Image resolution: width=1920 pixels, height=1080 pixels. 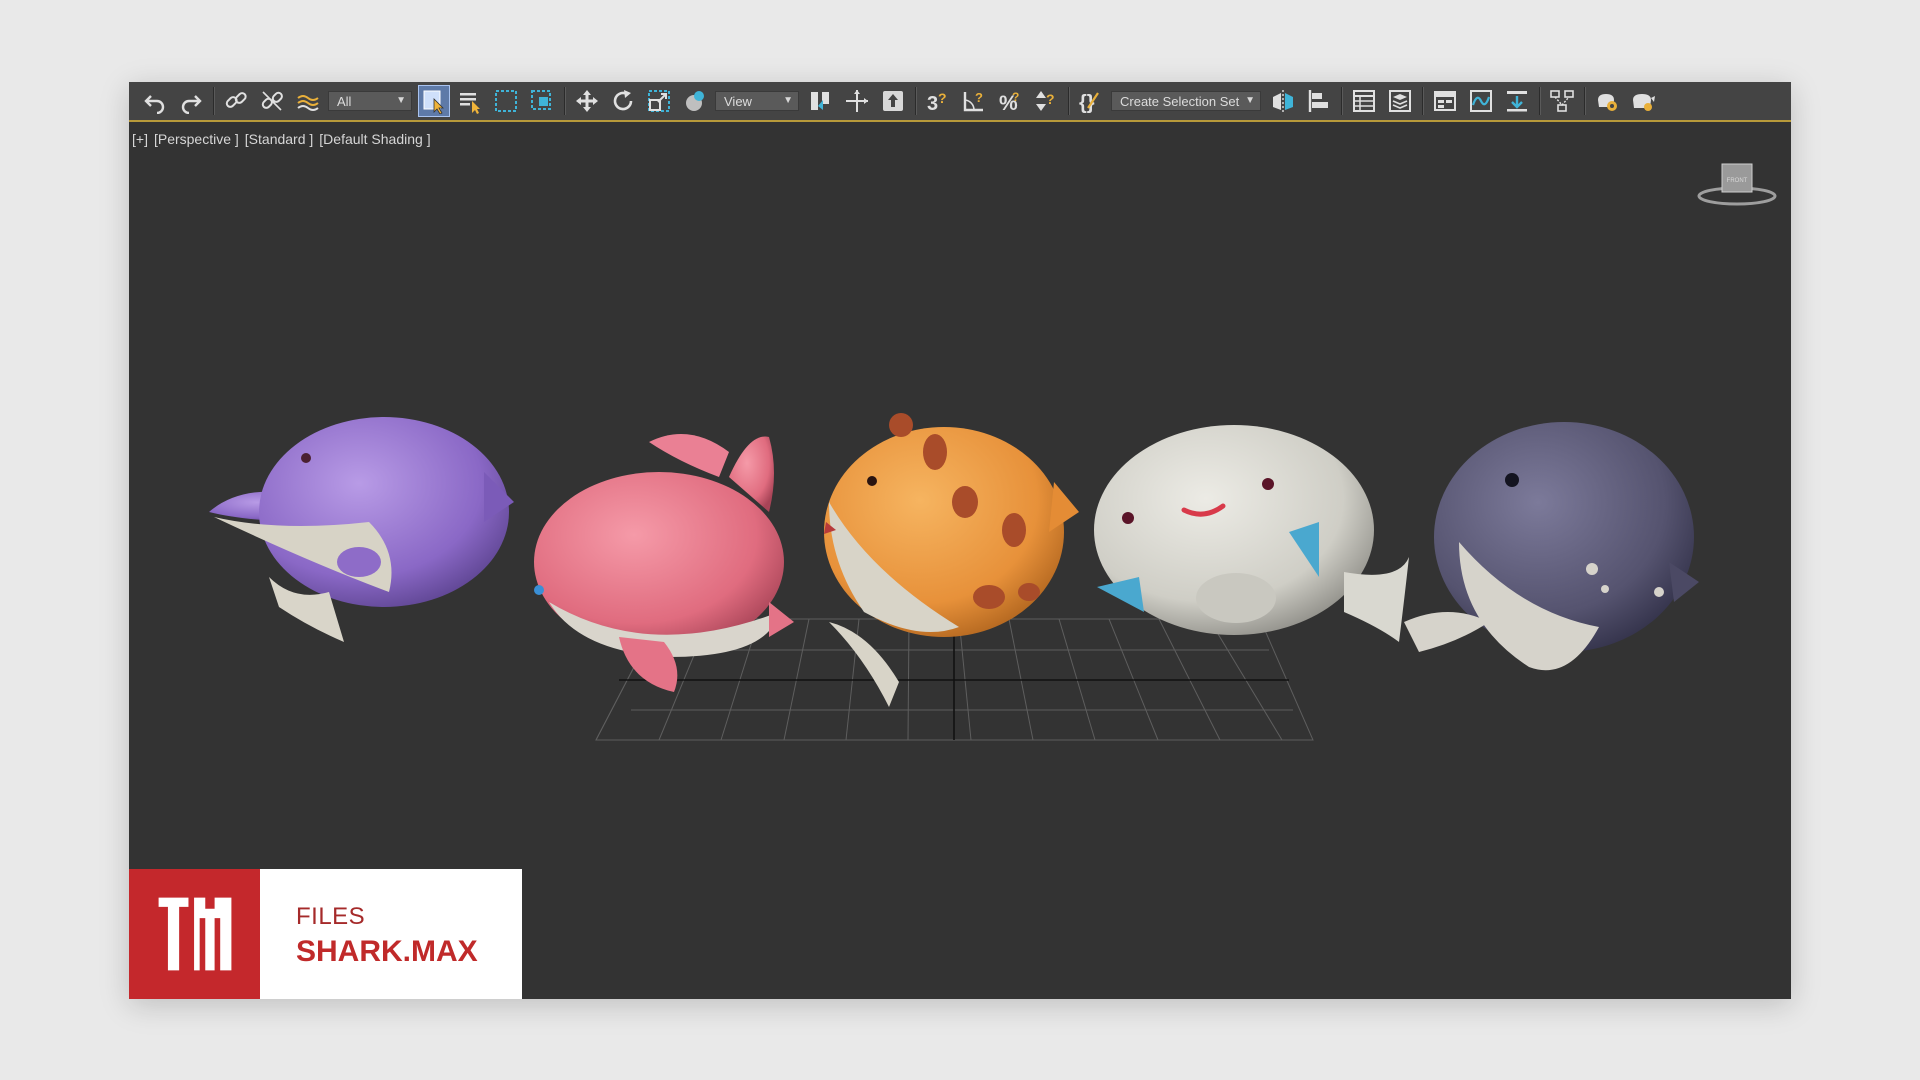 What do you see at coordinates (1251, 533) in the screenshot?
I see `shark-white` at bounding box center [1251, 533].